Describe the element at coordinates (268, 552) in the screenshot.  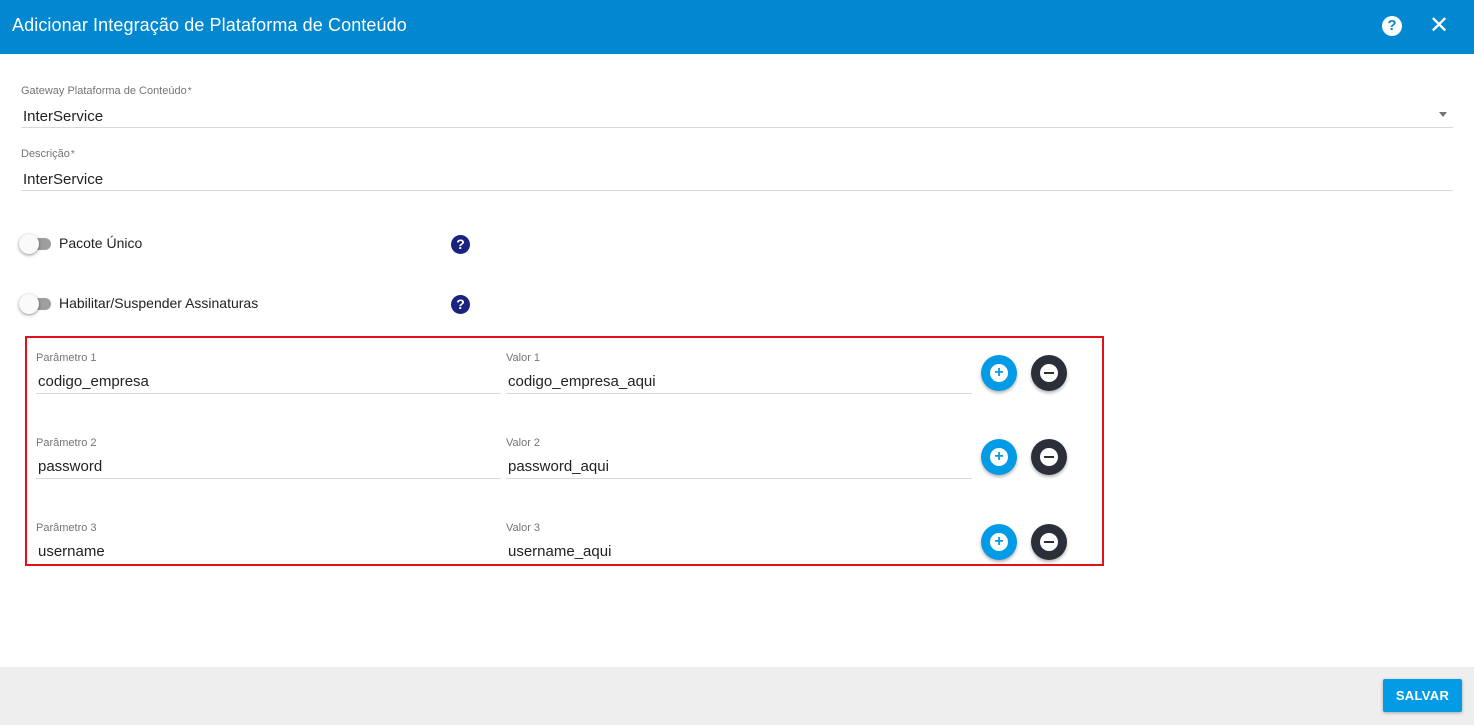
I see `param-input: username` at that location.